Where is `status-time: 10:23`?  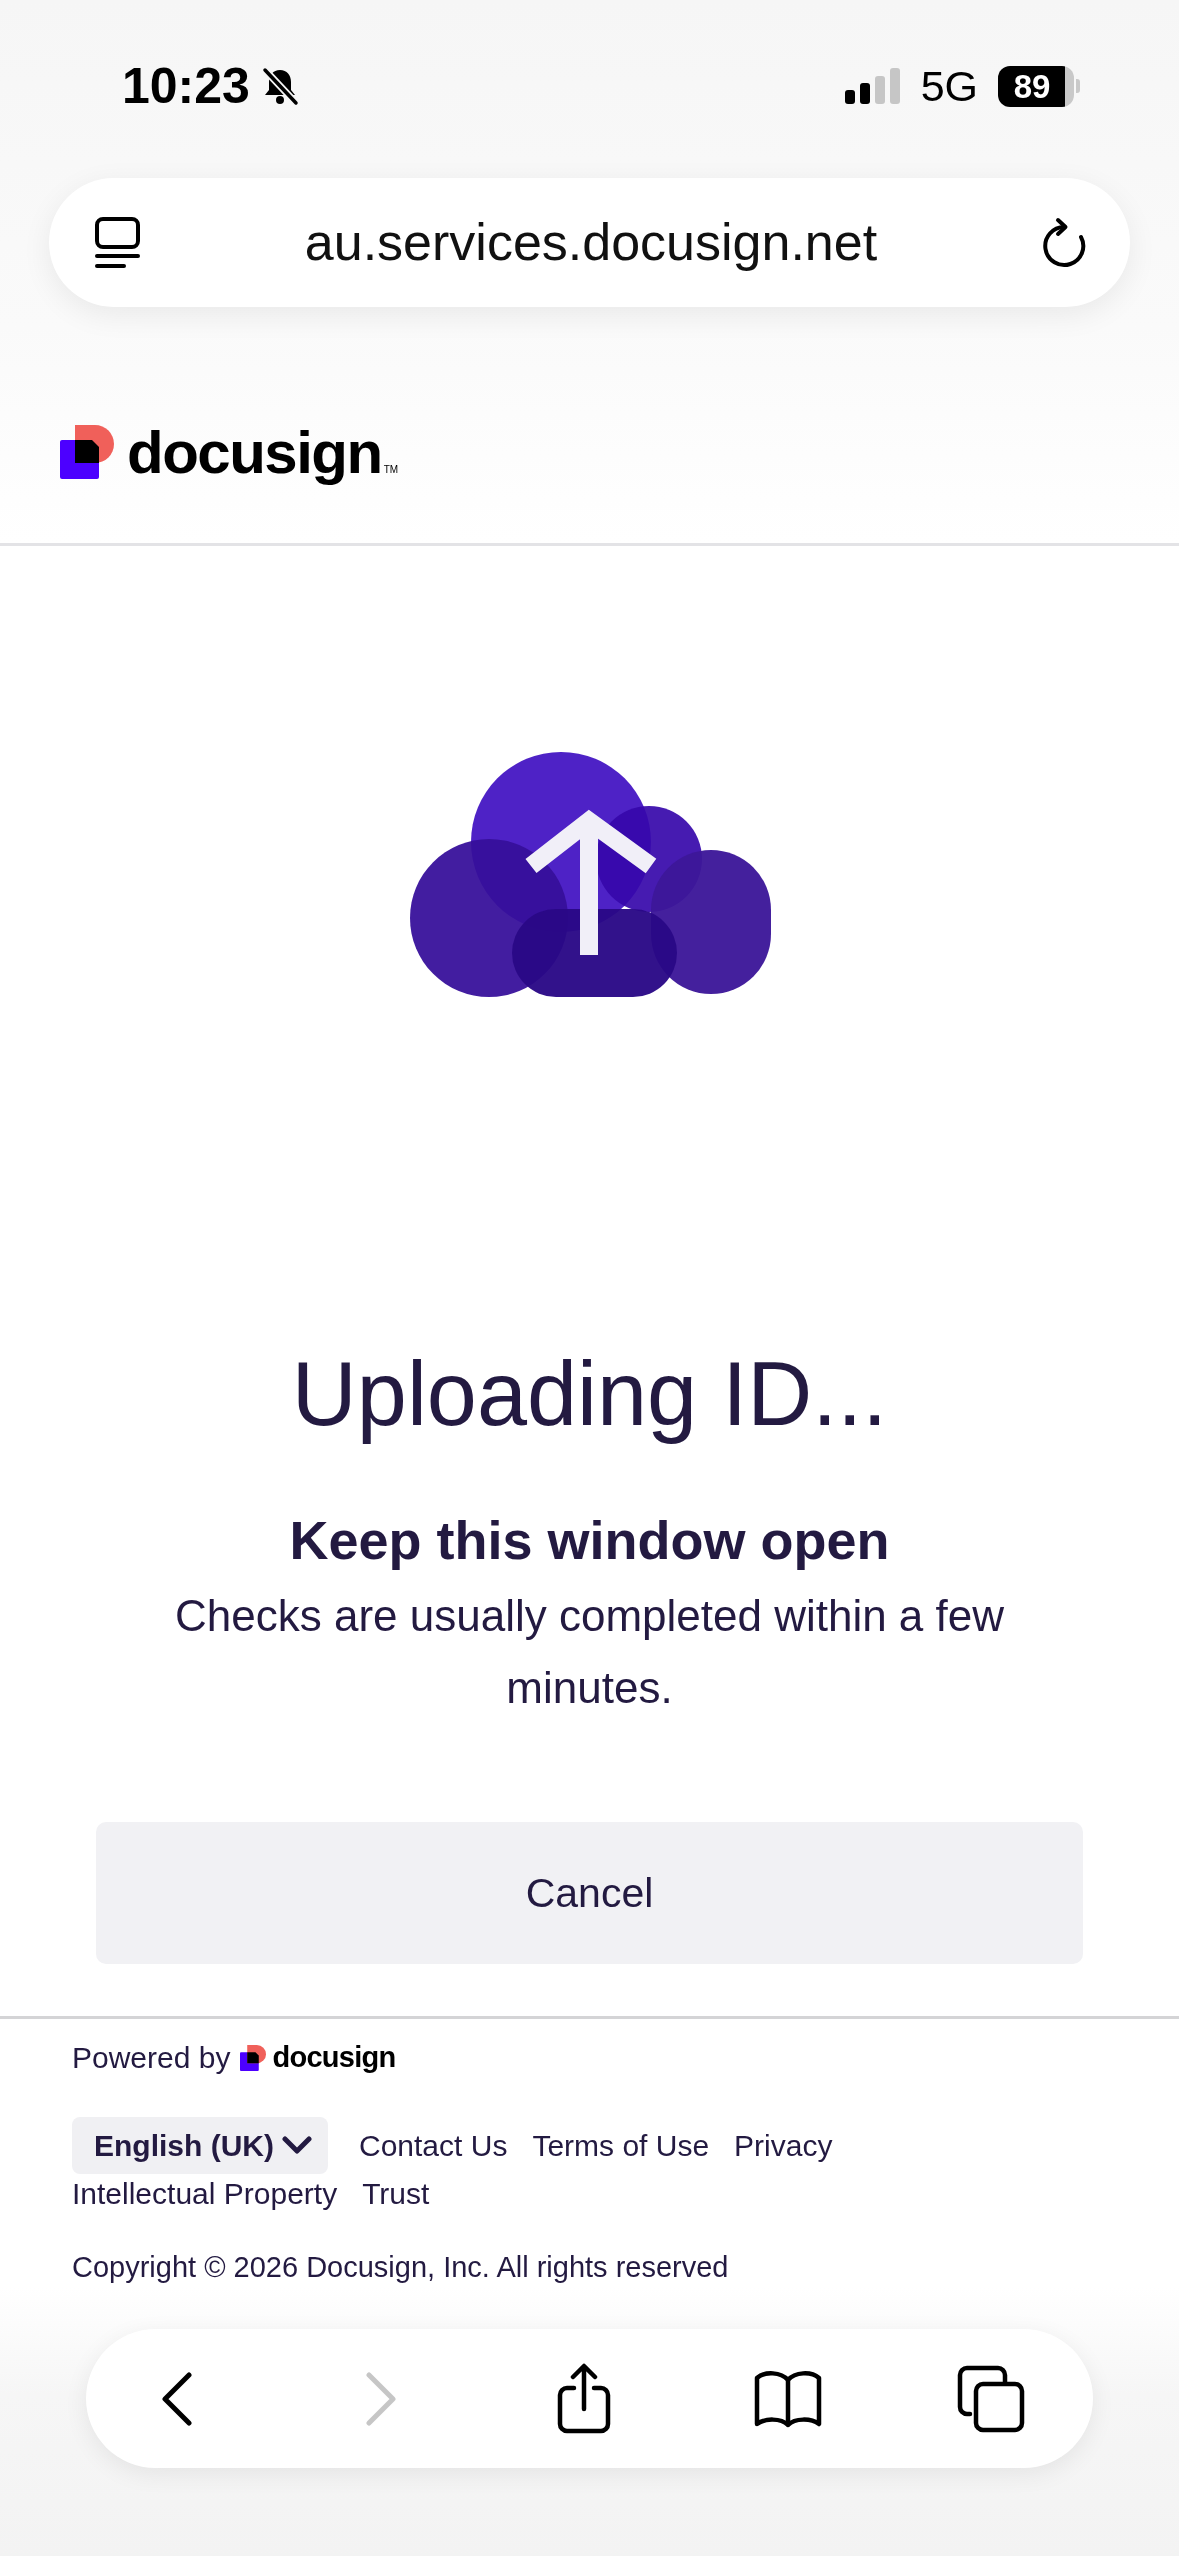
status-time: 10:23 is located at coordinates (186, 86).